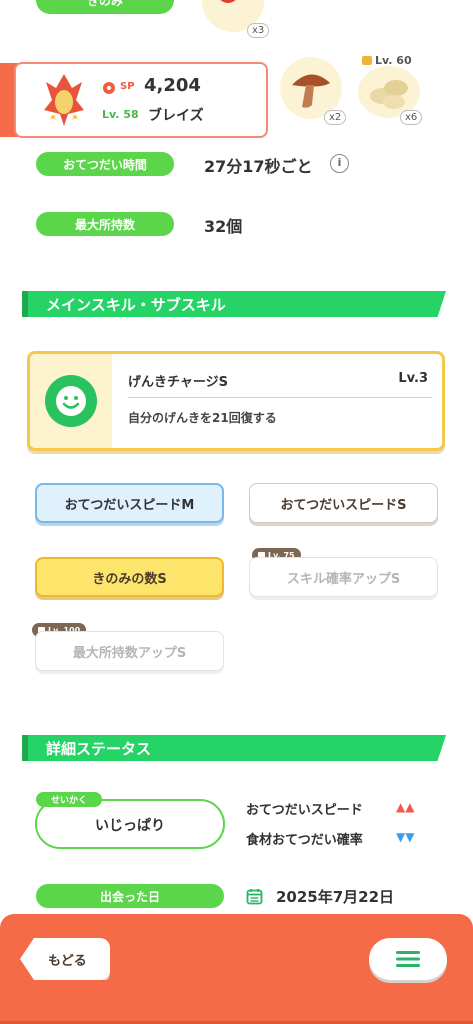  What do you see at coordinates (136, 305) in the screenshot?
I see `section-title: メインスキル・サブスキル` at bounding box center [136, 305].